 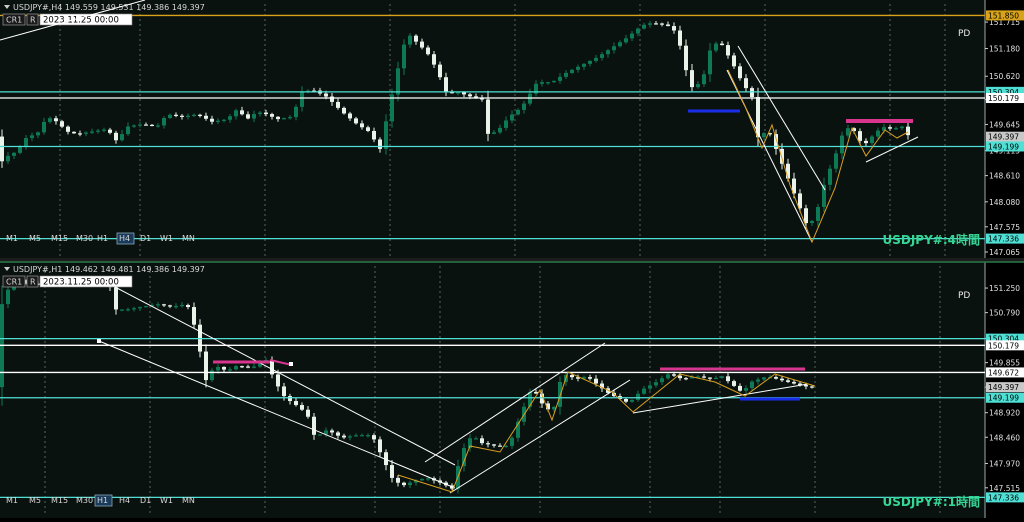 What do you see at coordinates (1004, 176) in the screenshot?
I see `y-tick-label: 148.610` at bounding box center [1004, 176].